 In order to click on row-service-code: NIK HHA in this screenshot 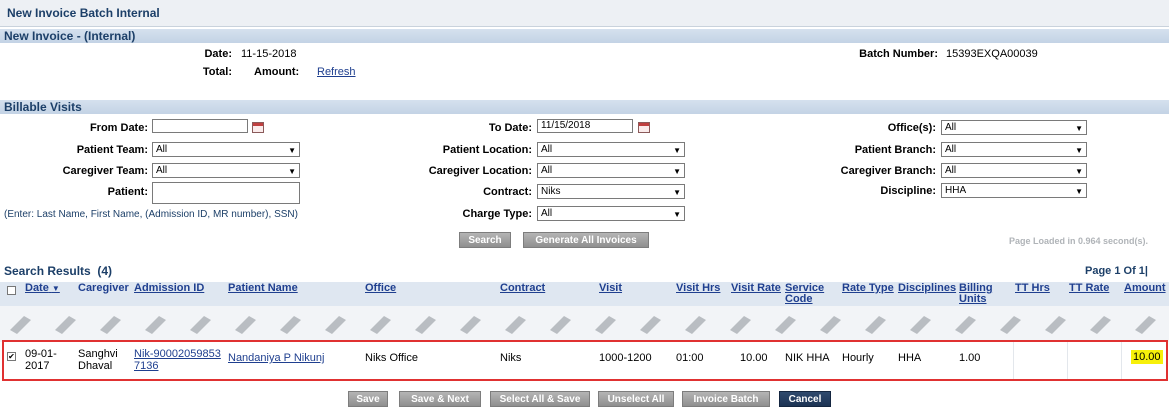, I will do `click(807, 358)`.